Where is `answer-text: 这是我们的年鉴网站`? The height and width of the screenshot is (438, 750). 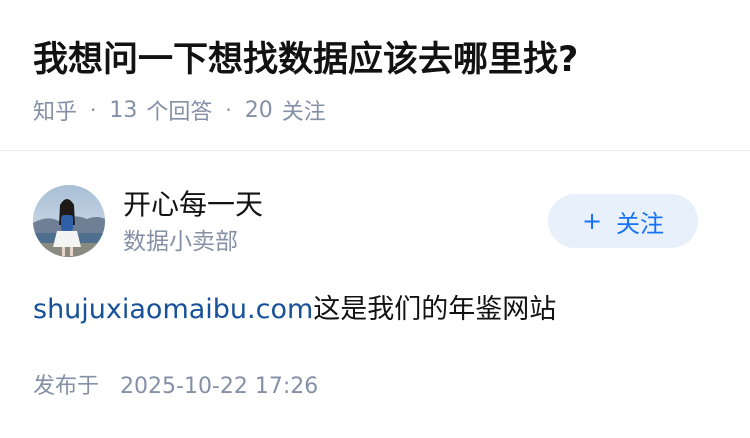
answer-text: 这是我们的年鉴网站 is located at coordinates (435, 309).